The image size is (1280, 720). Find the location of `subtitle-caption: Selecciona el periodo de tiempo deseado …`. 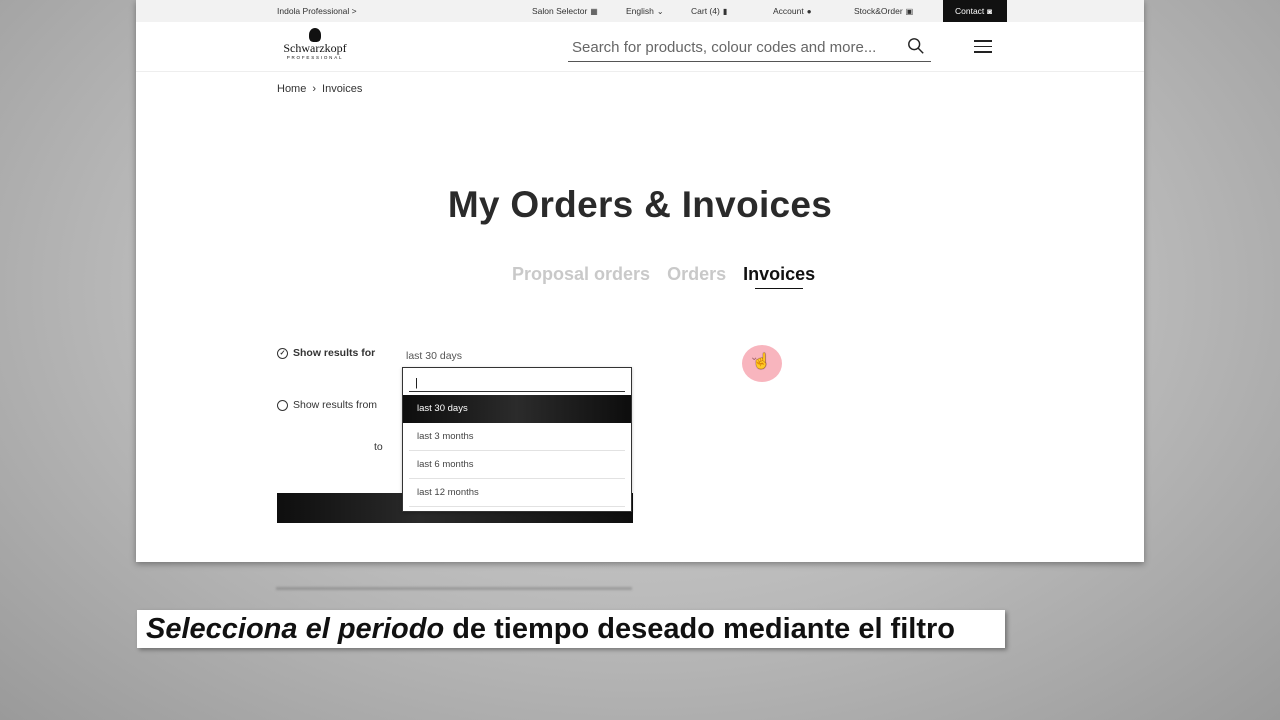

subtitle-caption: Selecciona el periodo de tiempo deseado … is located at coordinates (571, 629).